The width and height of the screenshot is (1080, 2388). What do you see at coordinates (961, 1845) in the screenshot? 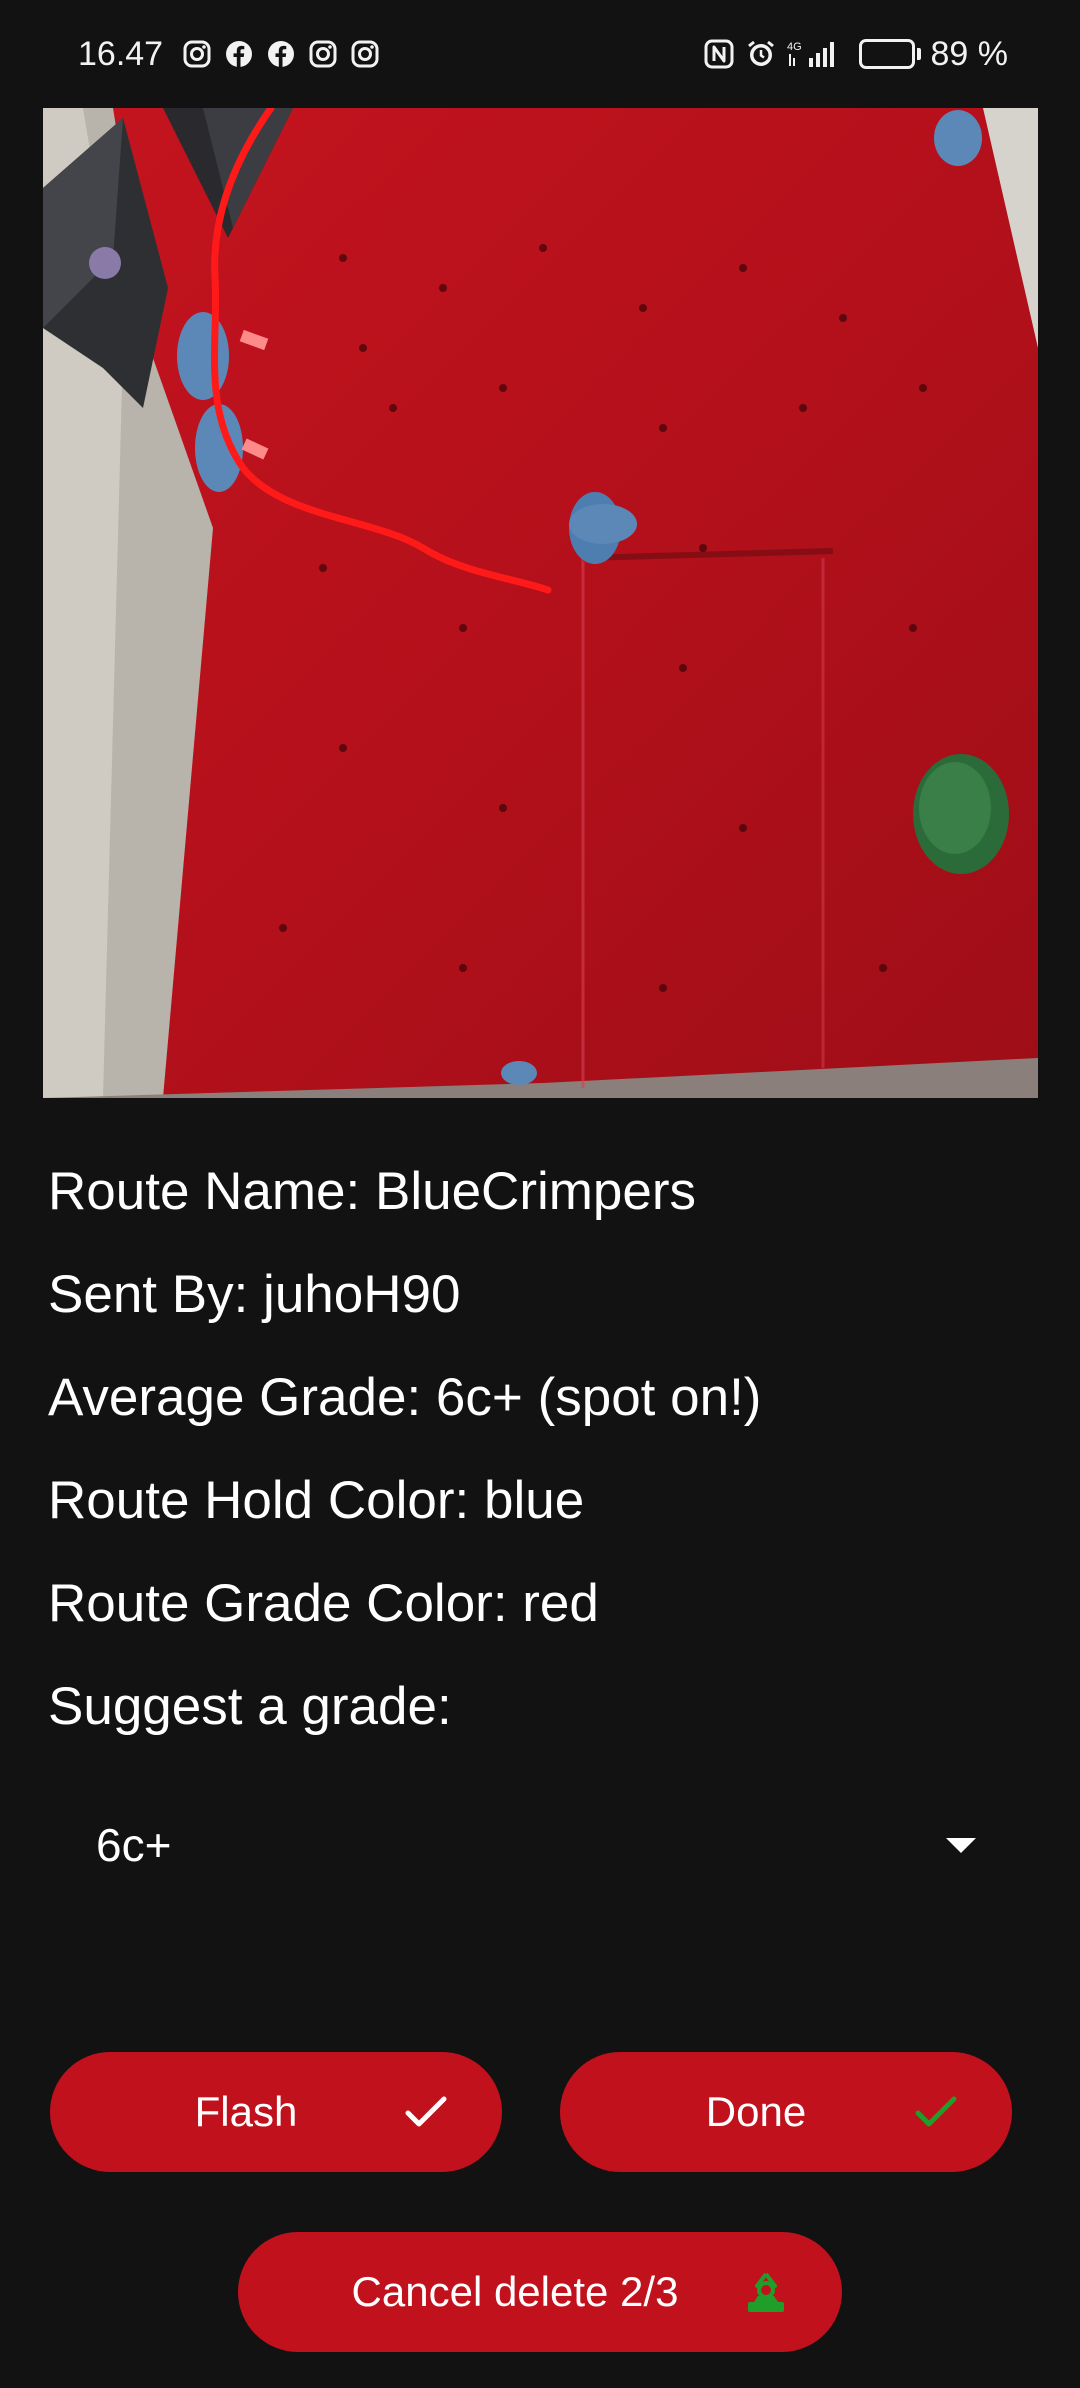
I see `chevron-down-icon` at bounding box center [961, 1845].